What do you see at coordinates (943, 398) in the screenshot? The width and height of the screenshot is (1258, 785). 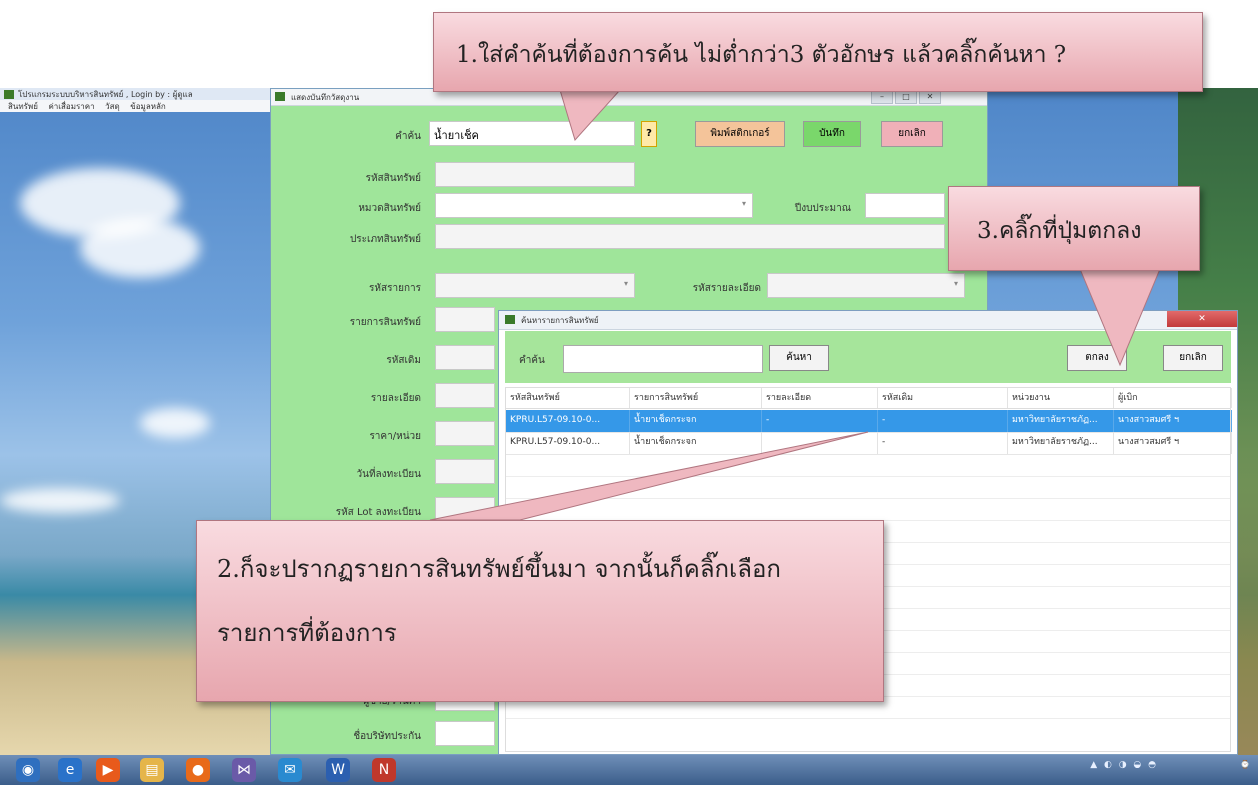 I see `col-header-old-code: รหัสเดิม` at bounding box center [943, 398].